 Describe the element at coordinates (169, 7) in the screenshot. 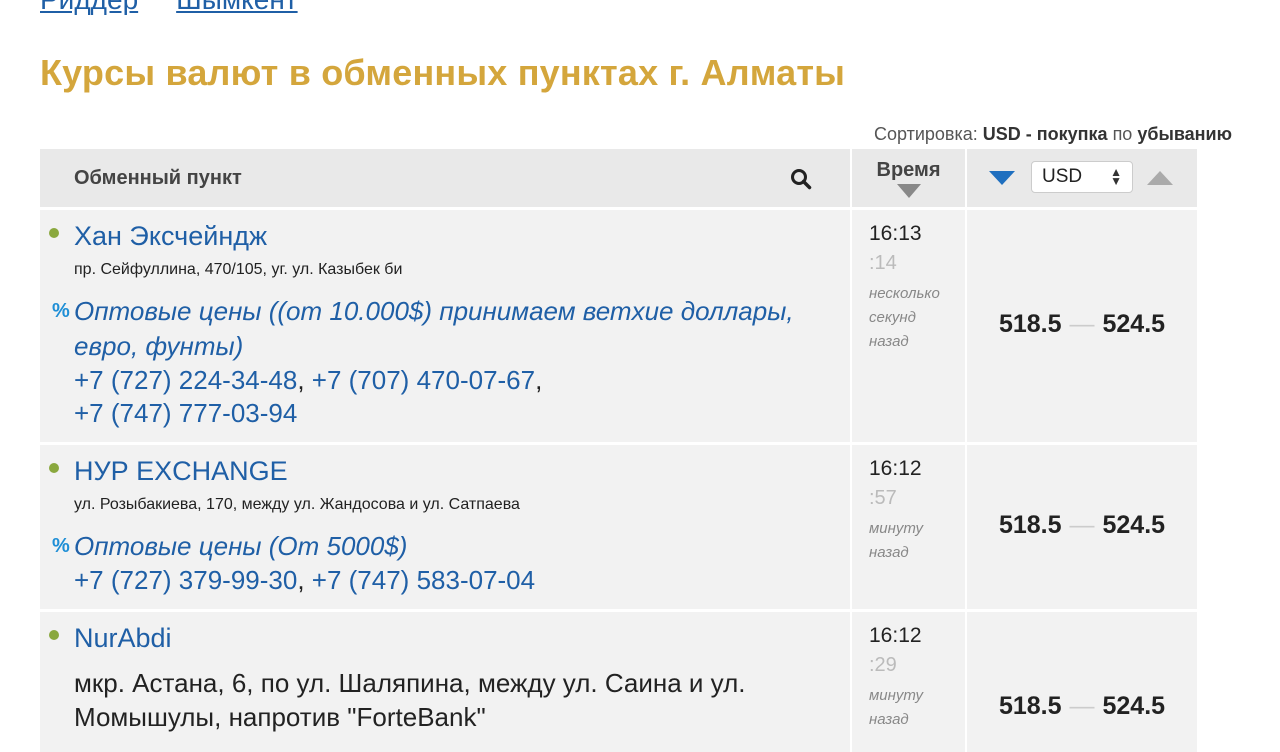

I see `city-links: Риддер Шымкент` at that location.